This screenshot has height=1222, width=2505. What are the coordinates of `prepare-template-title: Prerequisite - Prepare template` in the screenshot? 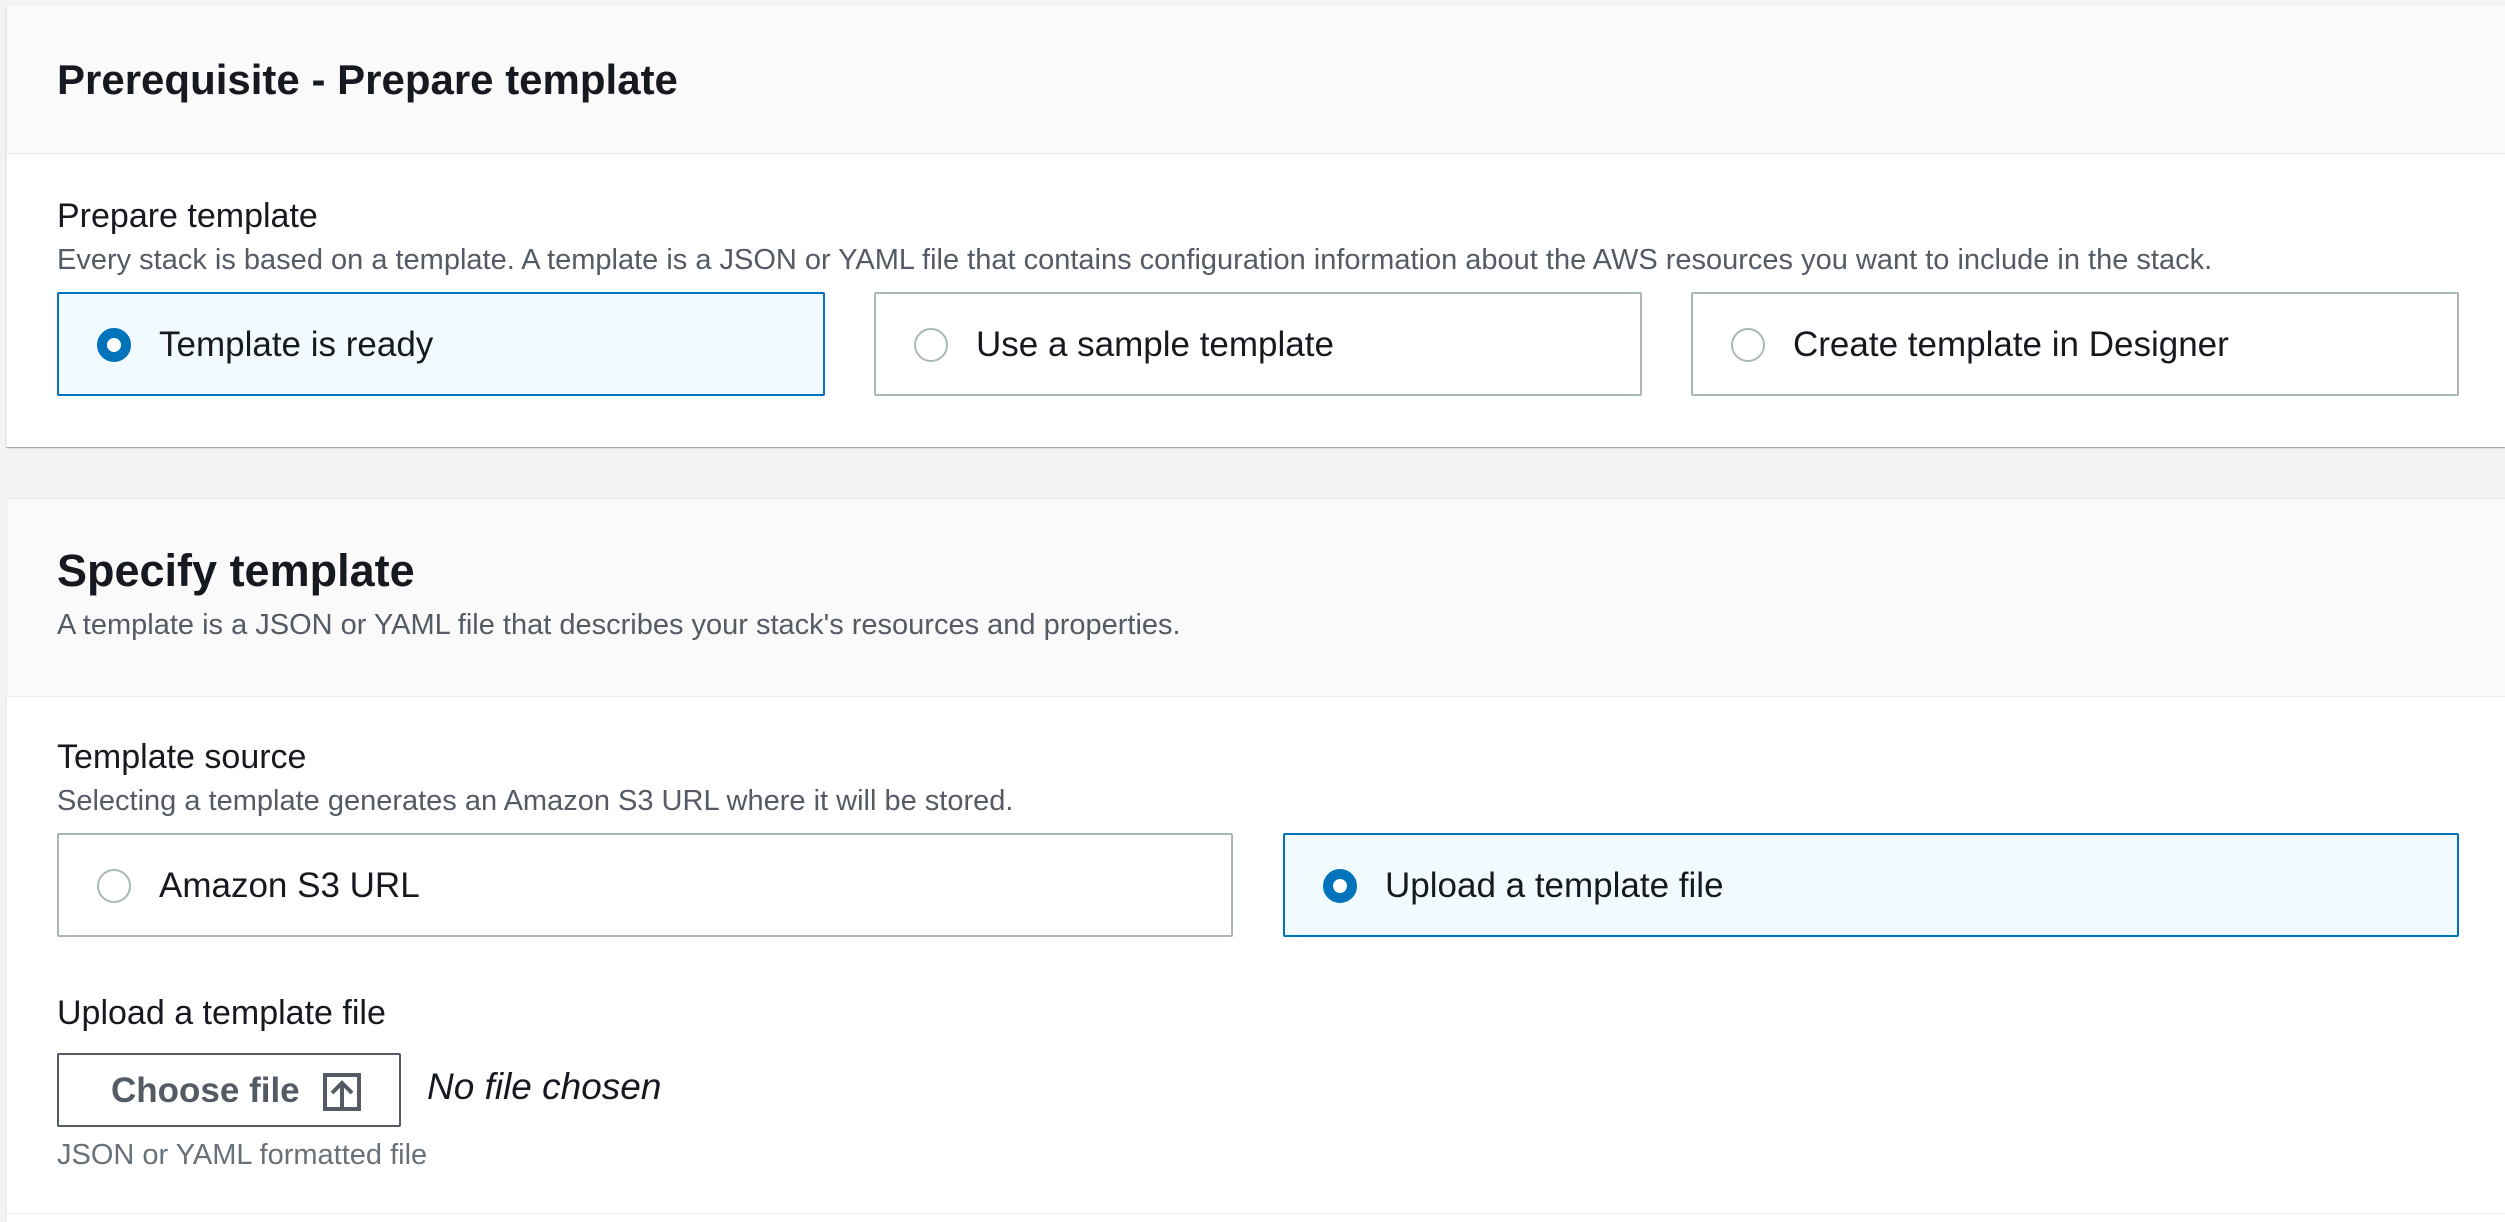 It's located at (367, 79).